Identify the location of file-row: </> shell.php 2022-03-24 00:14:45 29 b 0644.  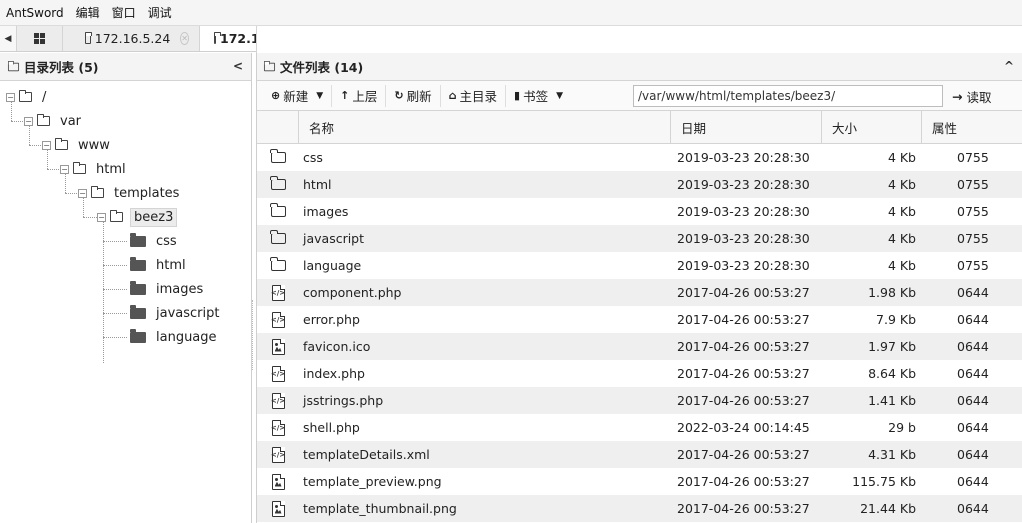
(639, 427).